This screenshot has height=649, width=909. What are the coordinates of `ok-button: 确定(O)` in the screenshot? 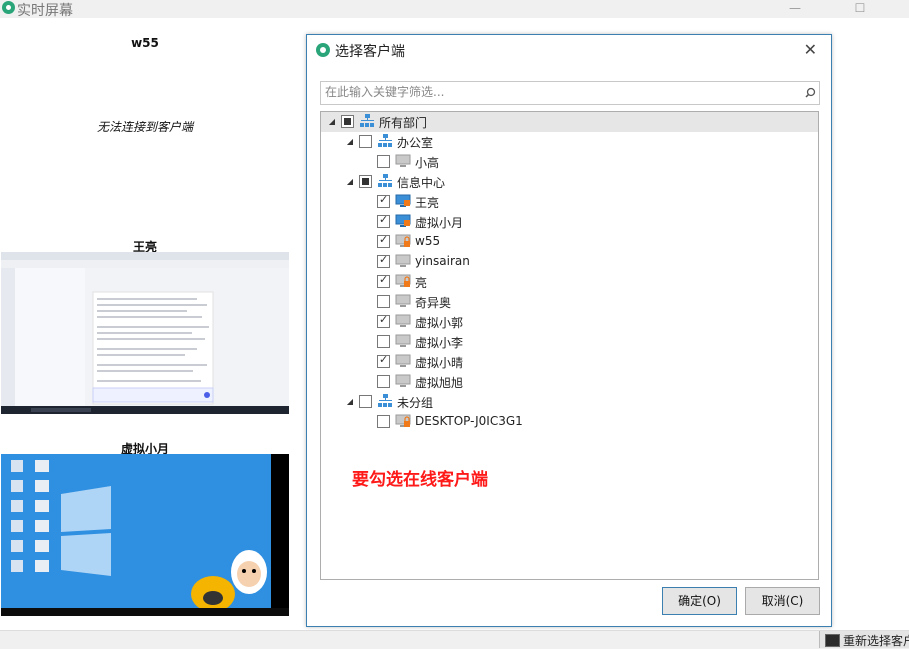 It's located at (699, 601).